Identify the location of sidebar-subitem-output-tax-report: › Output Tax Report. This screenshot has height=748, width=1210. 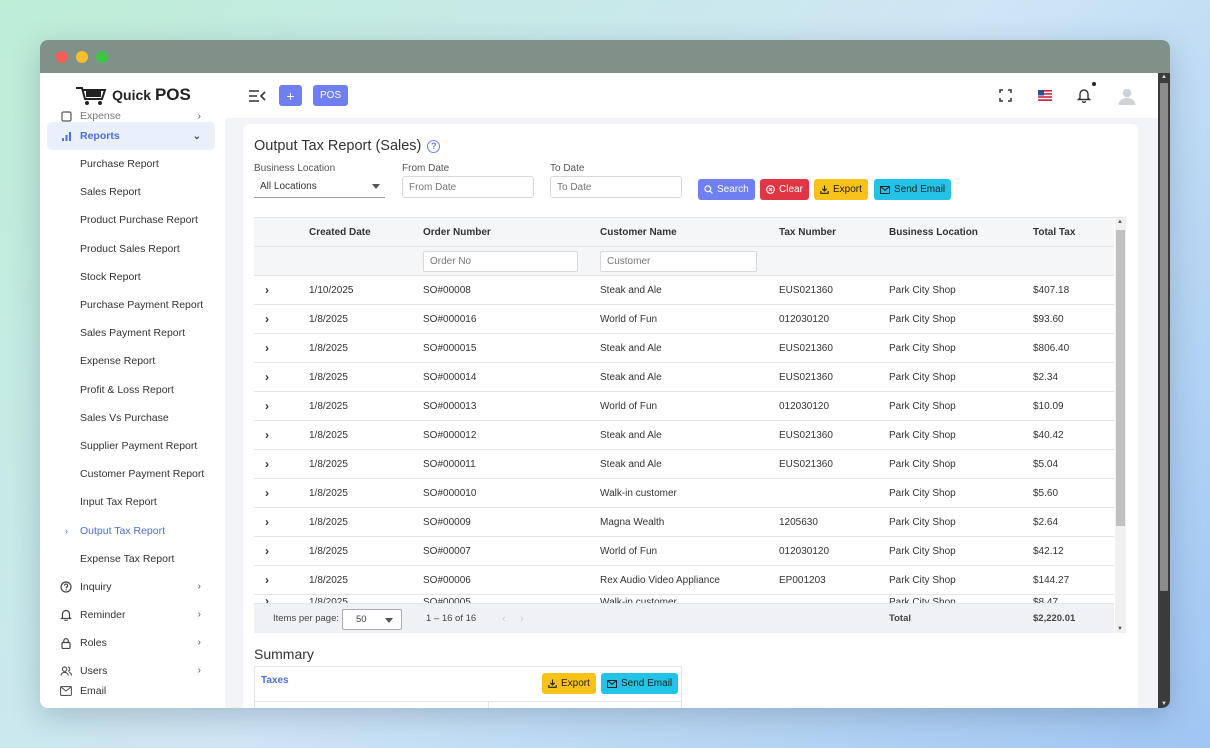
(132, 530).